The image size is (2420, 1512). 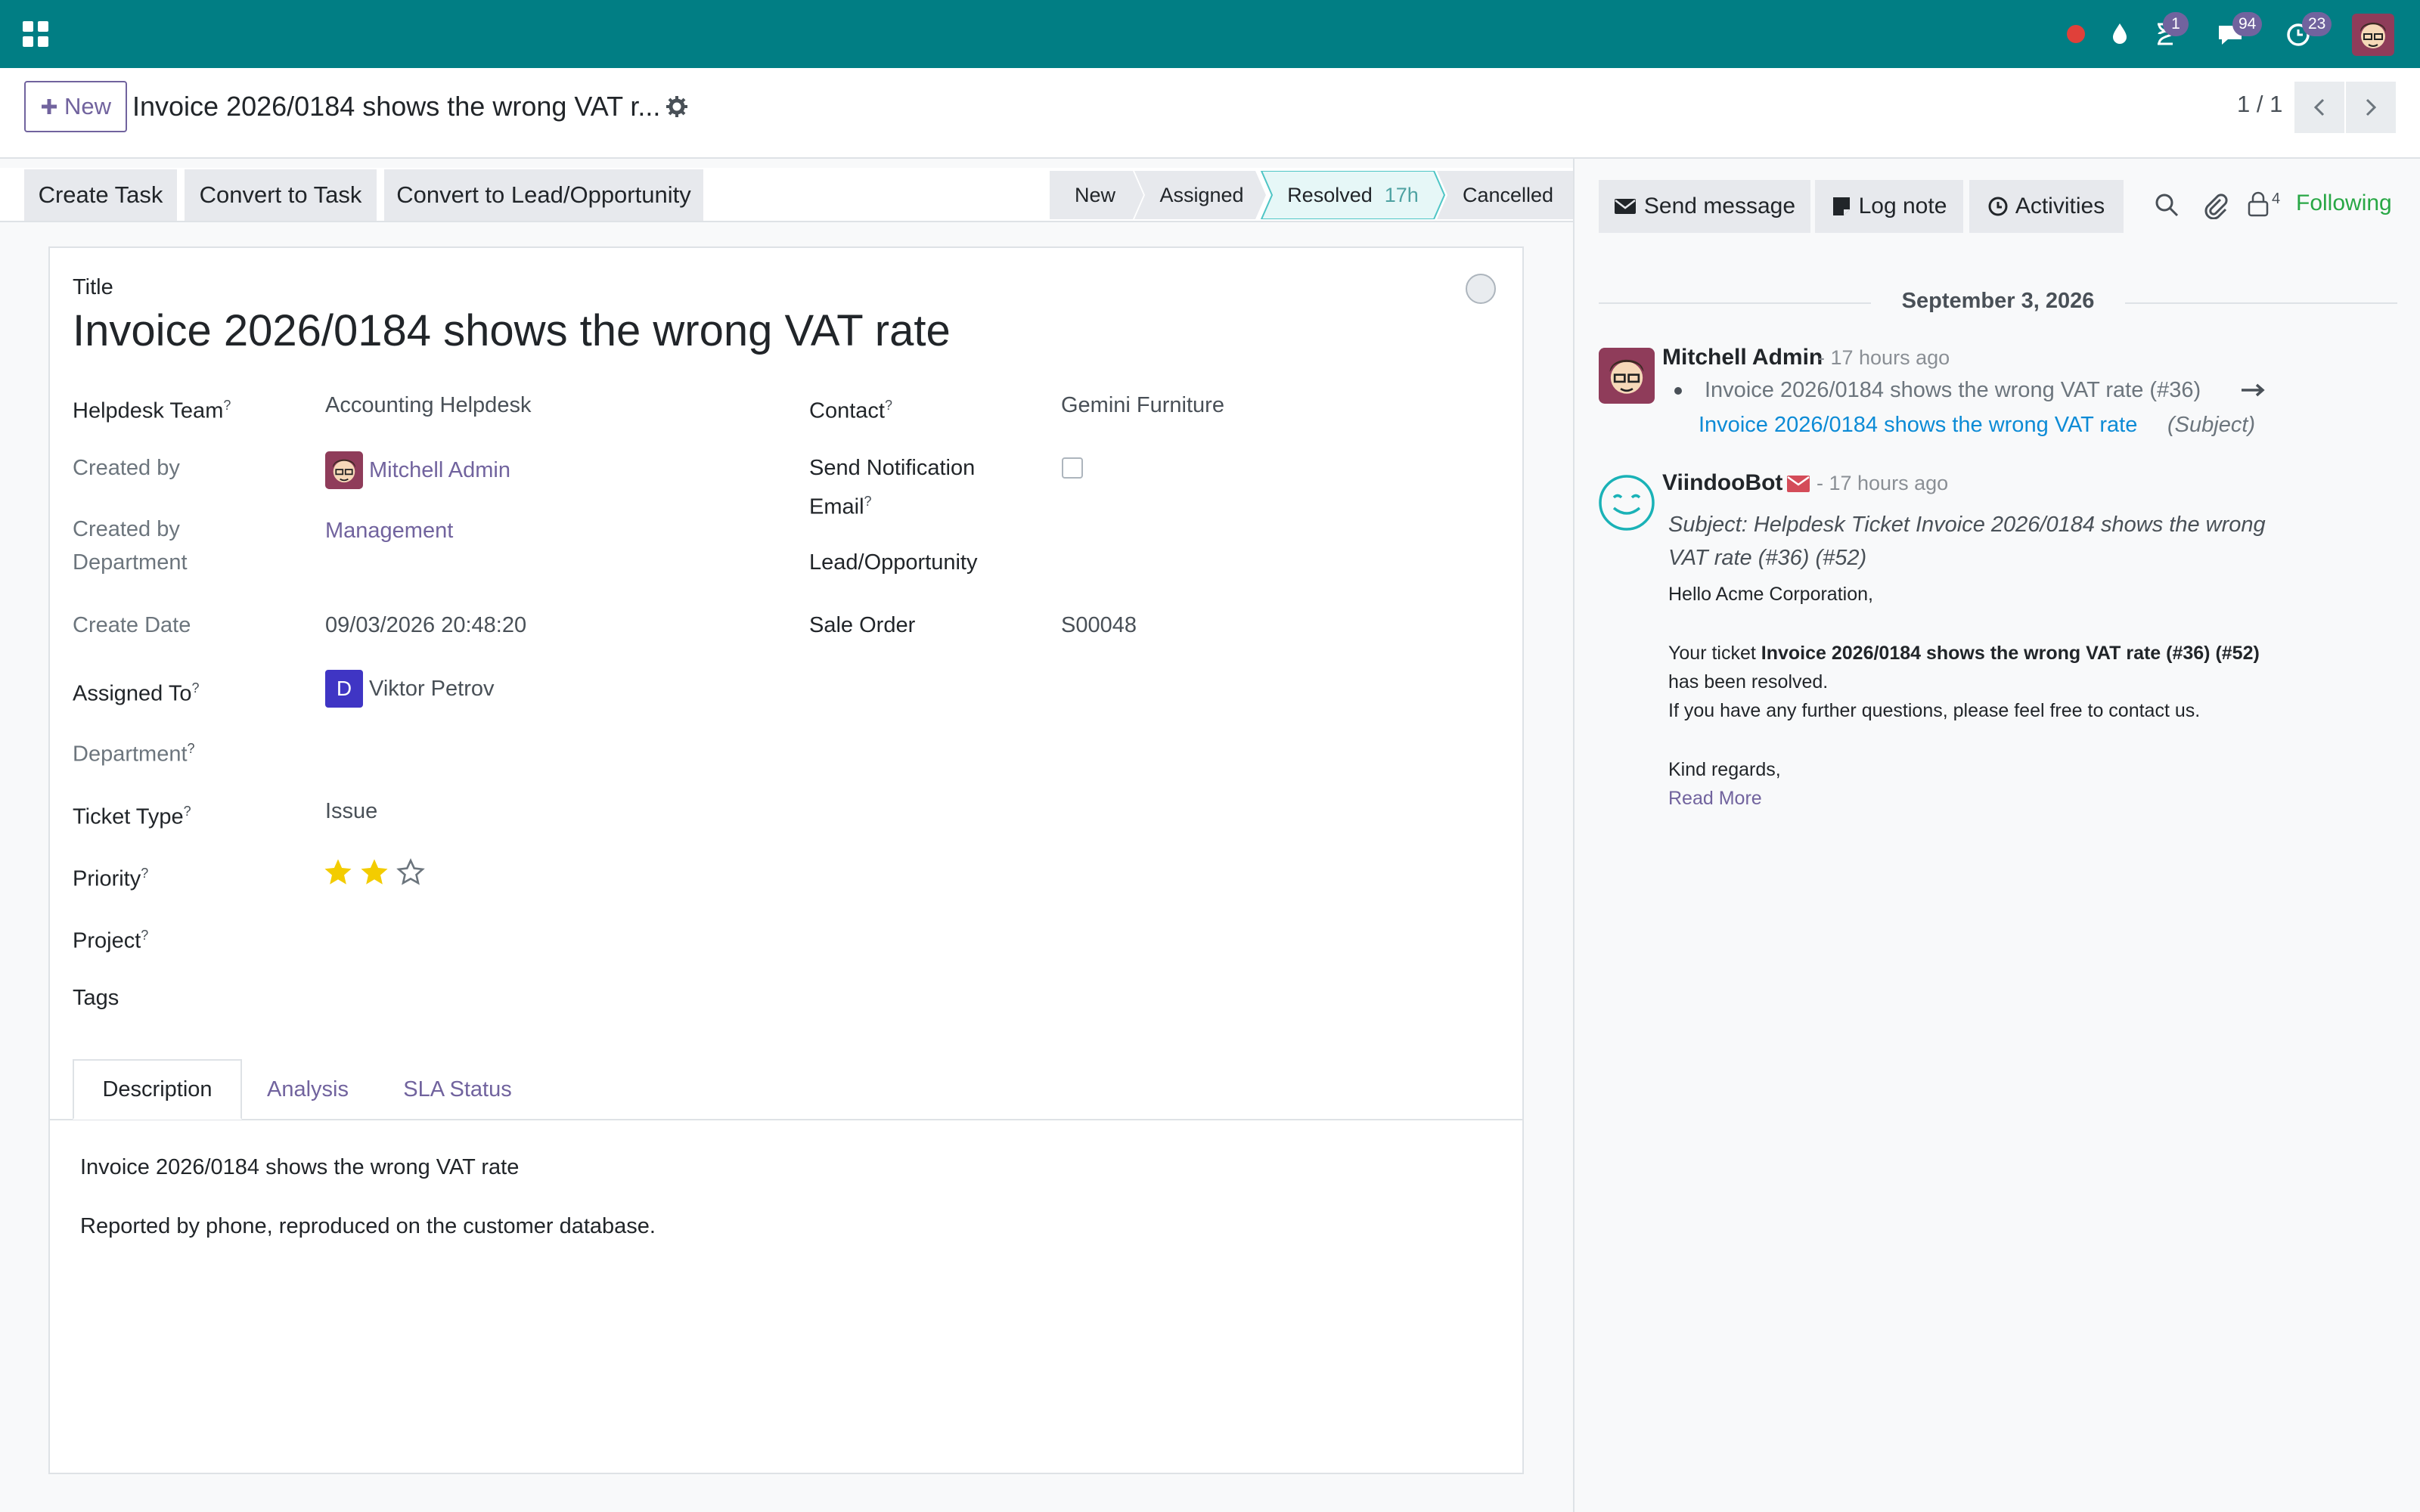 What do you see at coordinates (431, 688) in the screenshot?
I see `assigned-to-value: Viktor Petrov` at bounding box center [431, 688].